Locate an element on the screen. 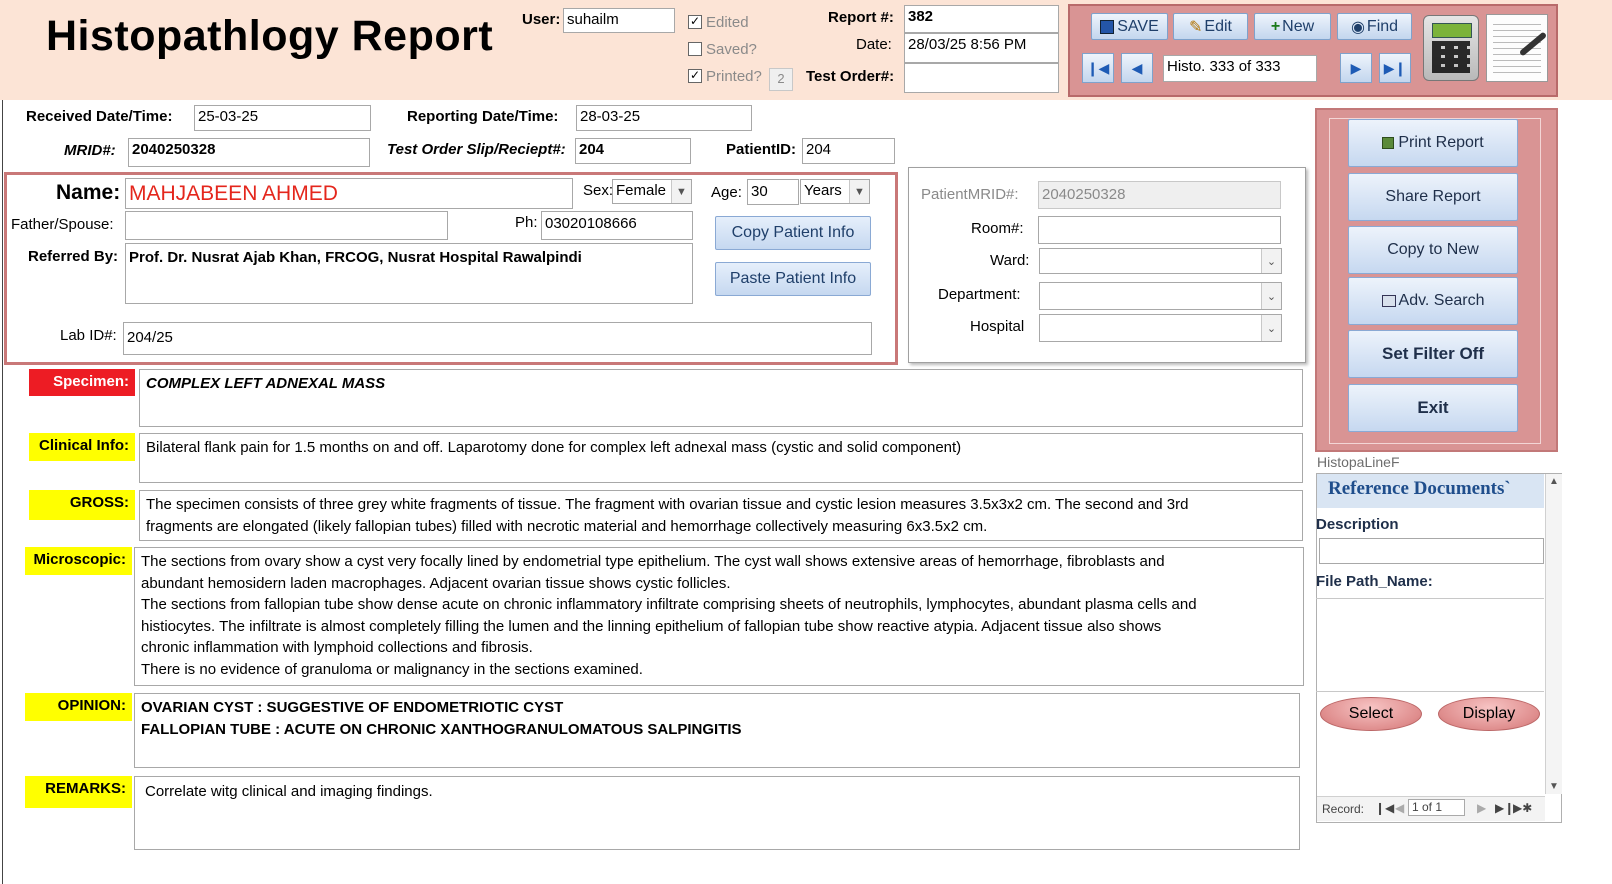 This screenshot has height=884, width=1612. room-field is located at coordinates (1159, 230).